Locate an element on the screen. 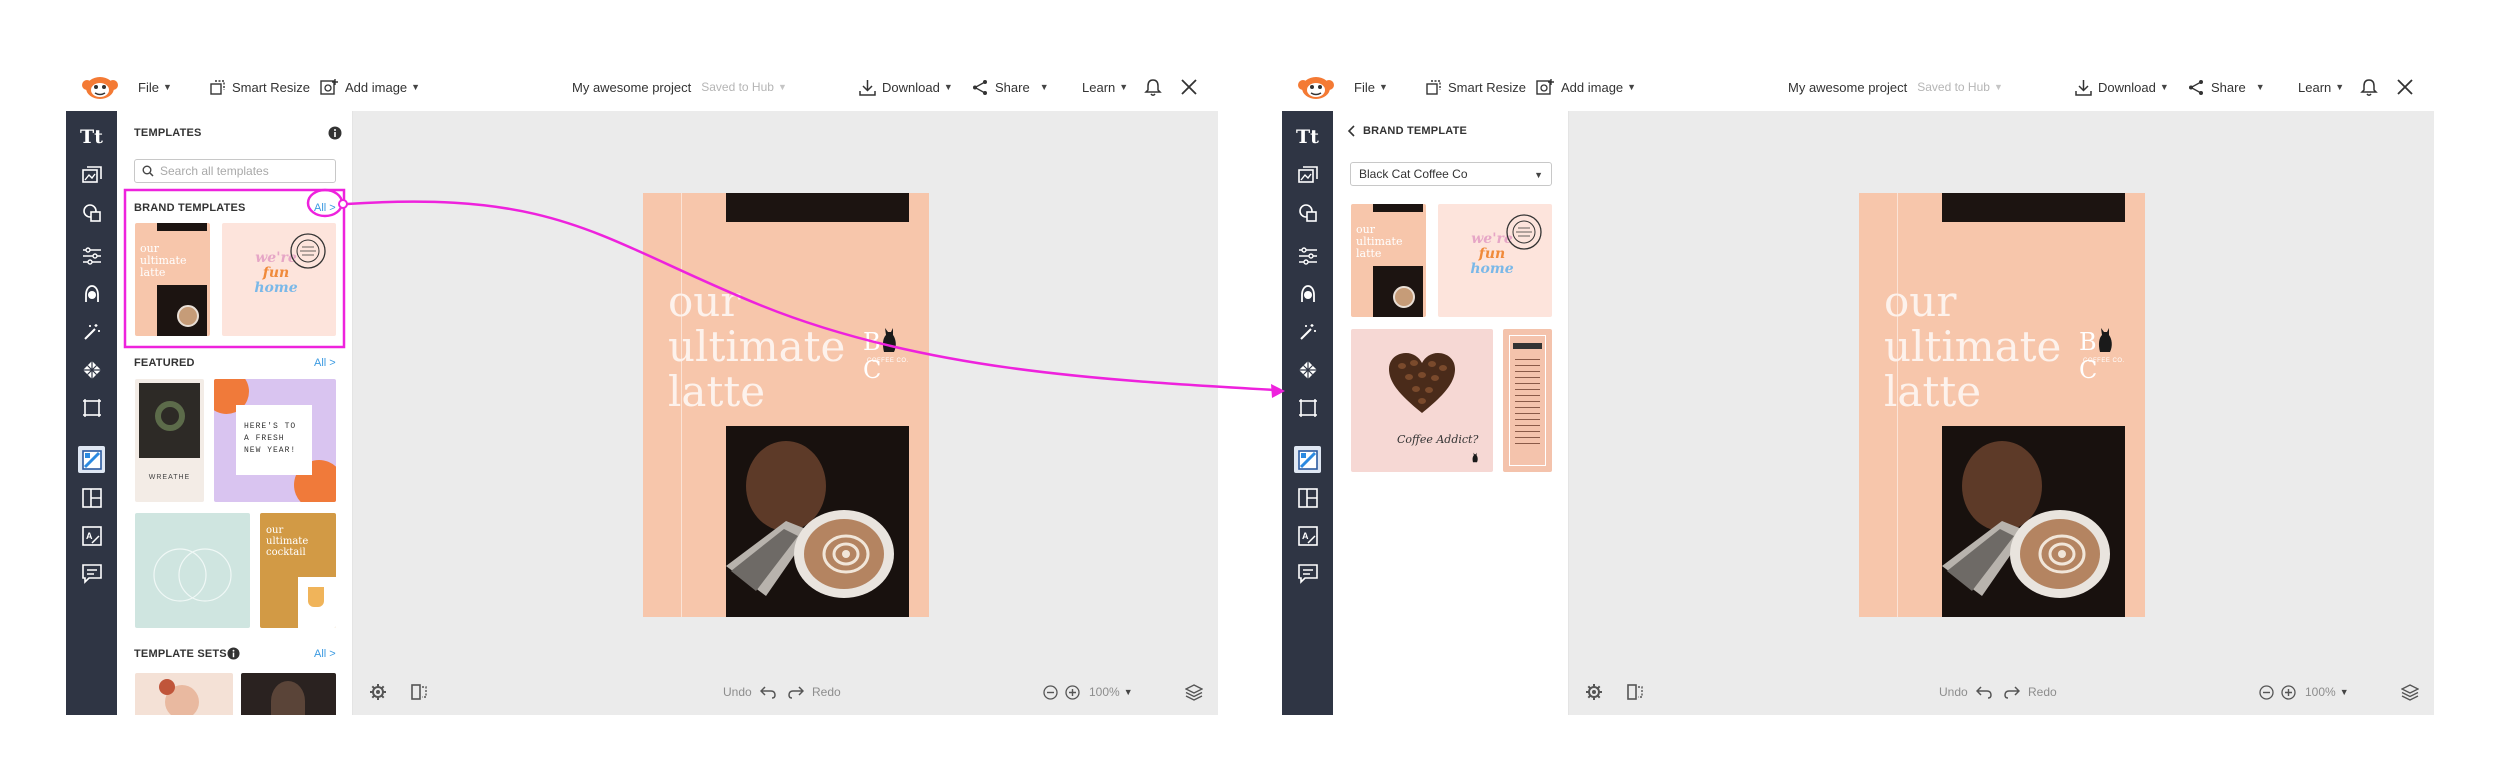 The width and height of the screenshot is (2500, 781). arrow-start-dot is located at coordinates (343, 204).